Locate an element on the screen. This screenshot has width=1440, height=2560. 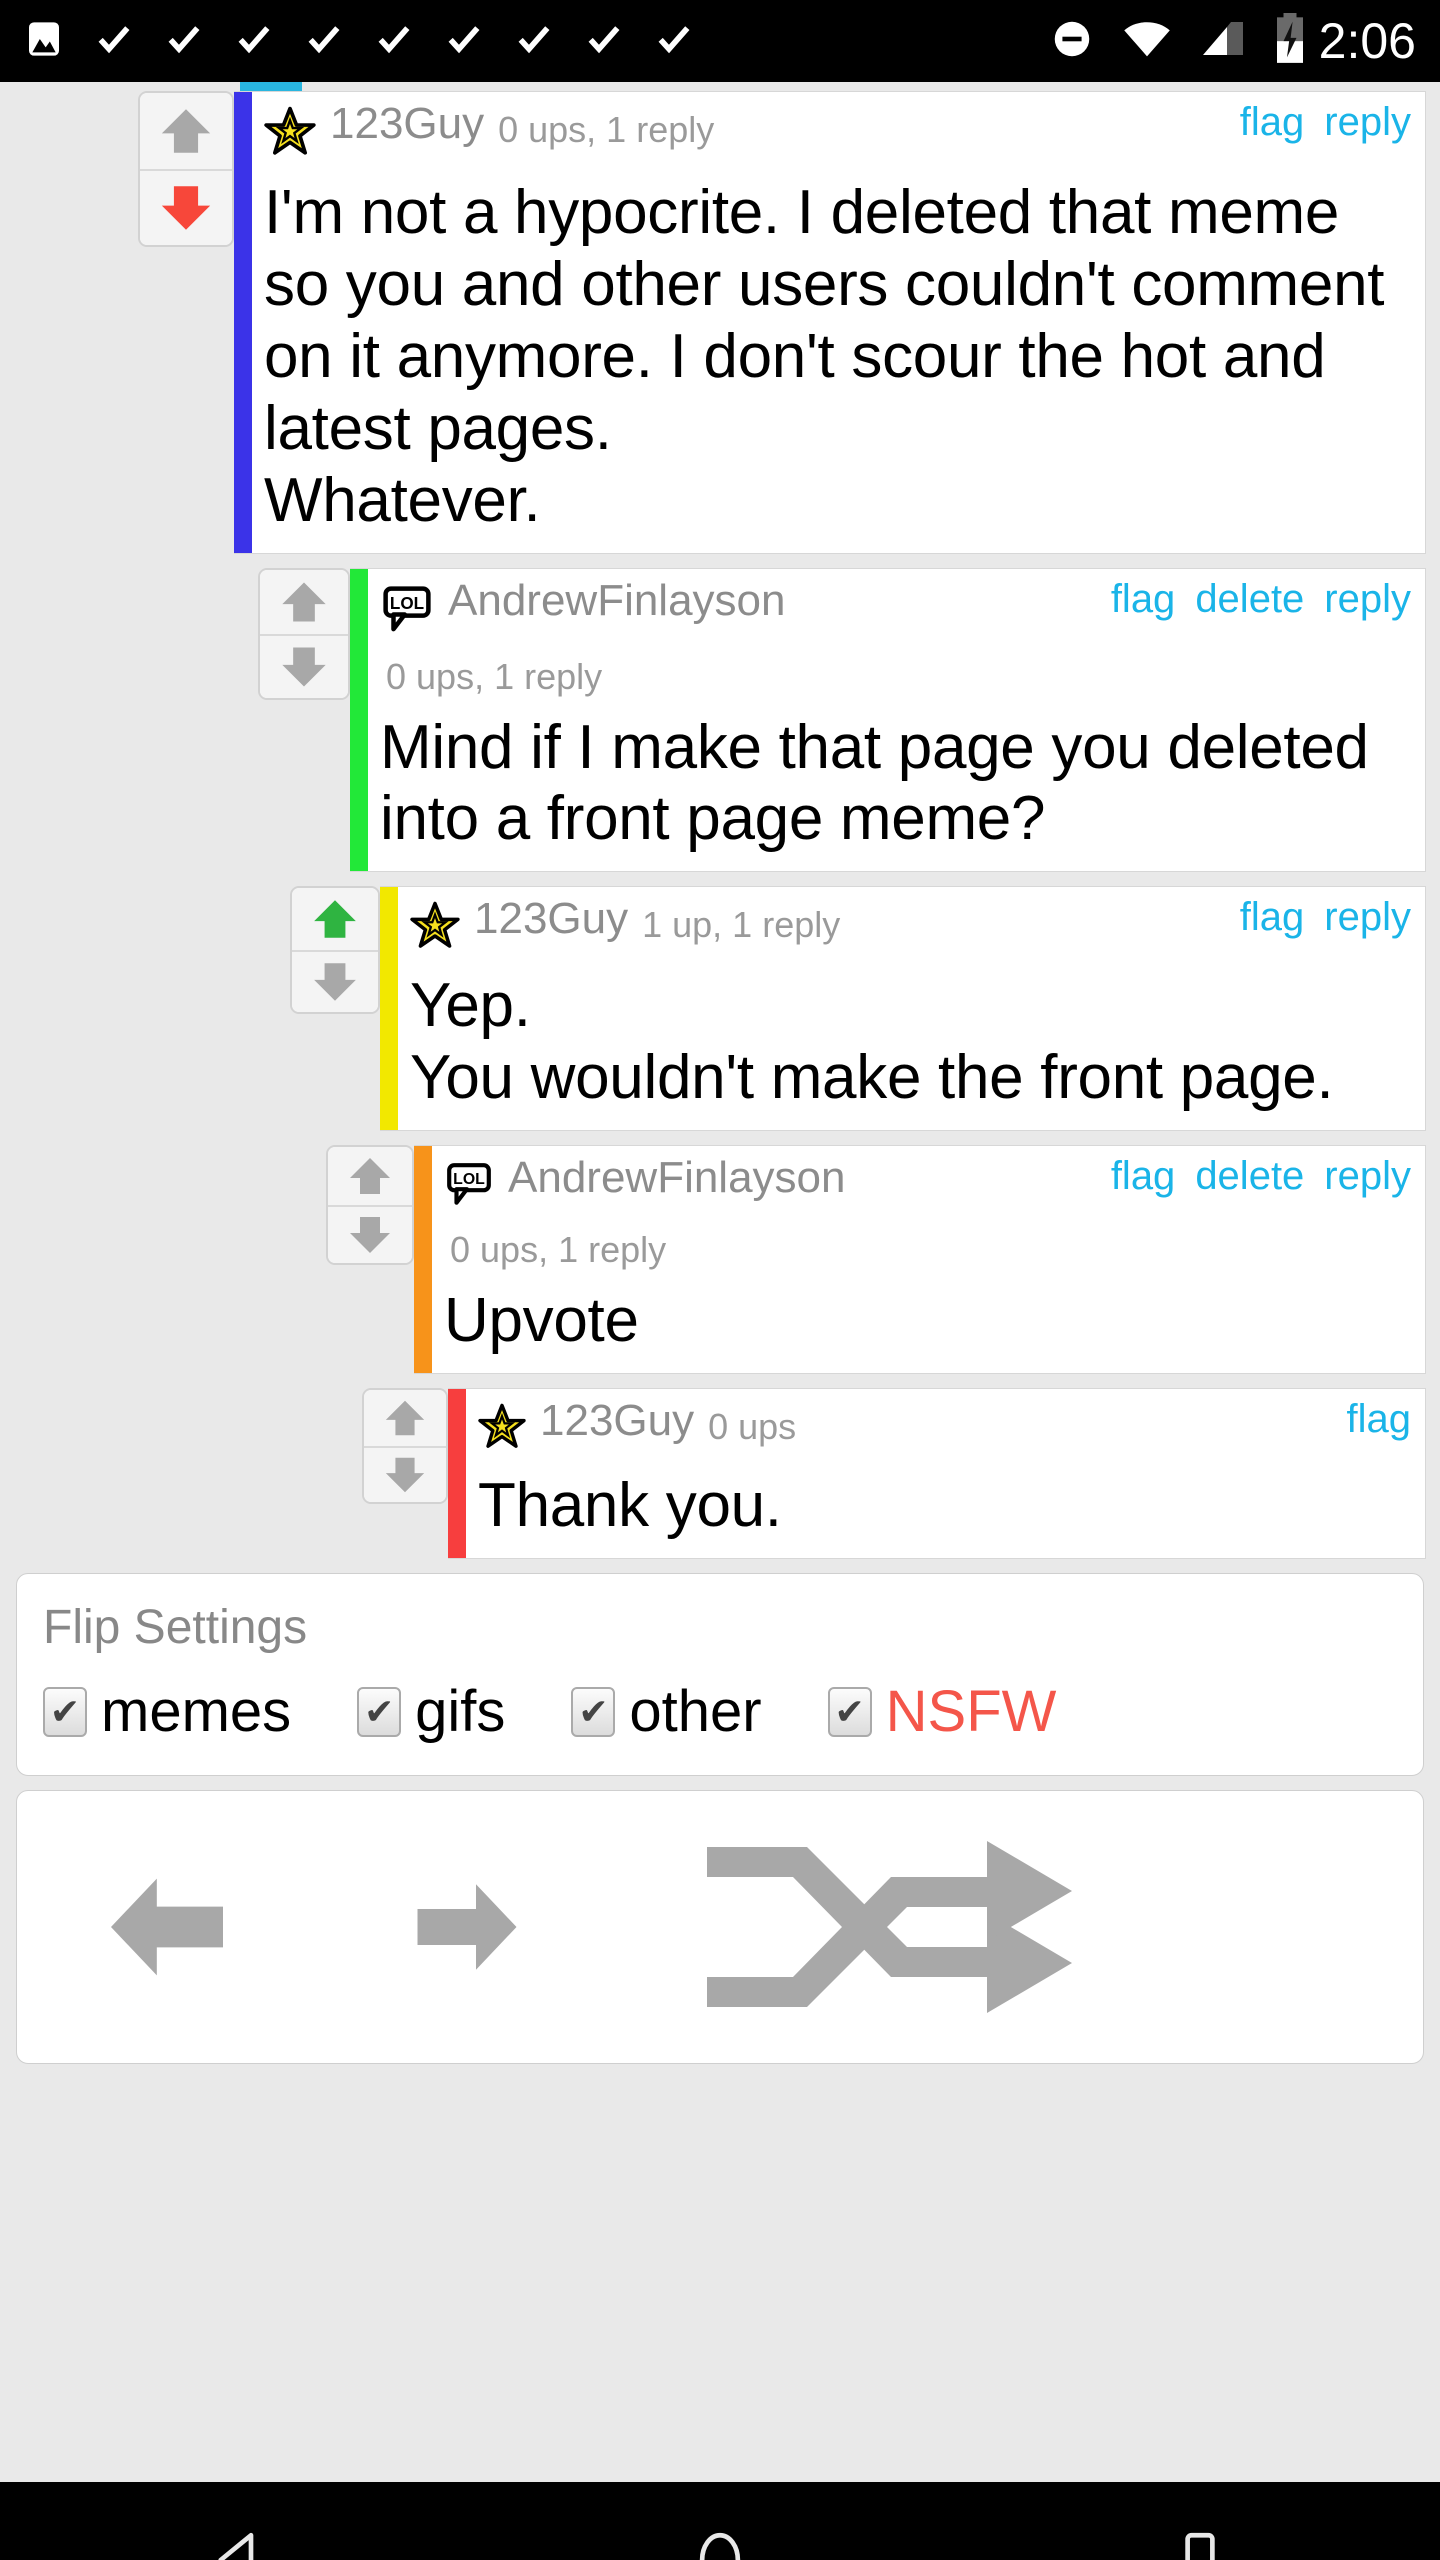
next-button is located at coordinates (467, 1927).